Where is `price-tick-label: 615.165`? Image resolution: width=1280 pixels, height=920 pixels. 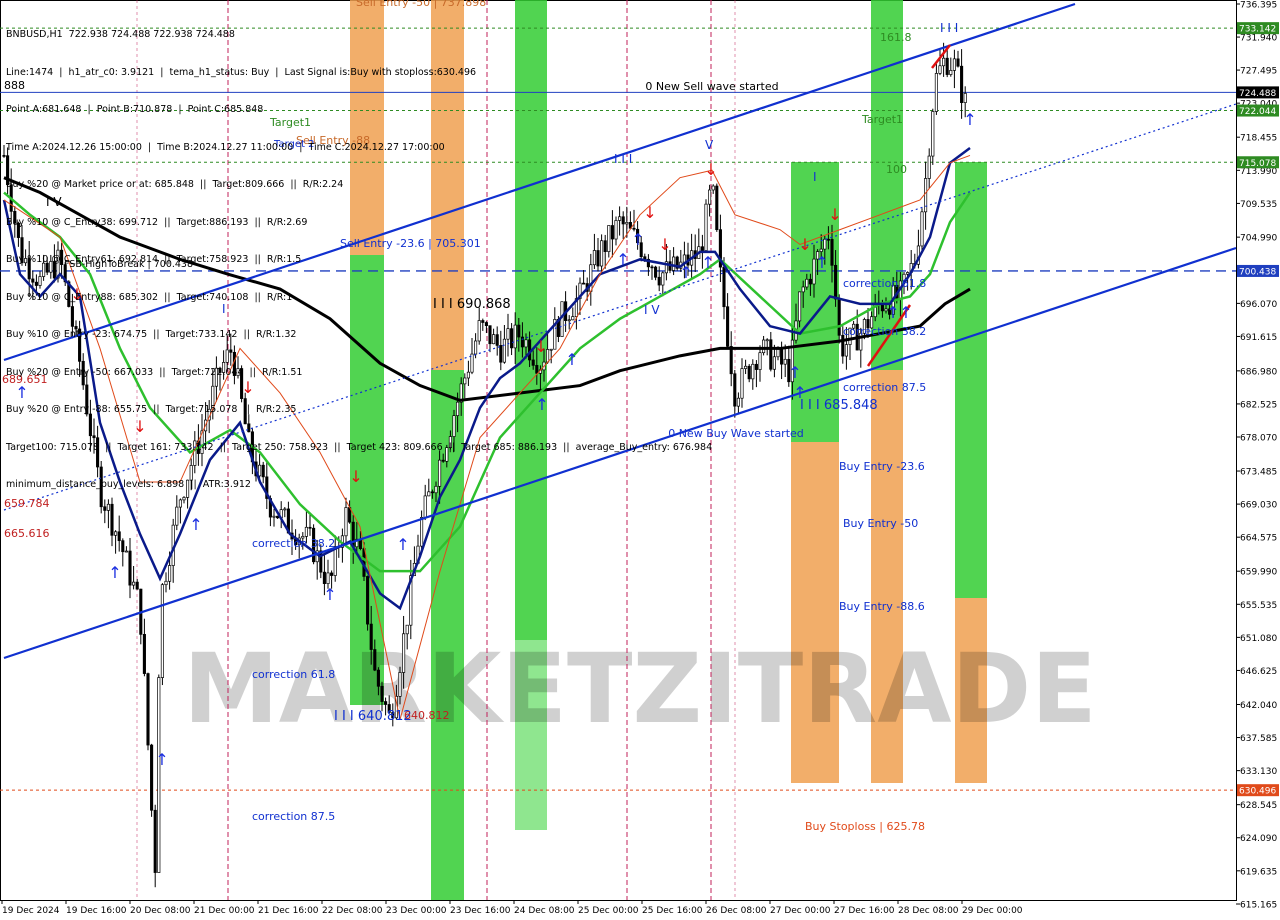
price-tick-label: 615.165 is located at coordinates (1258, 906).